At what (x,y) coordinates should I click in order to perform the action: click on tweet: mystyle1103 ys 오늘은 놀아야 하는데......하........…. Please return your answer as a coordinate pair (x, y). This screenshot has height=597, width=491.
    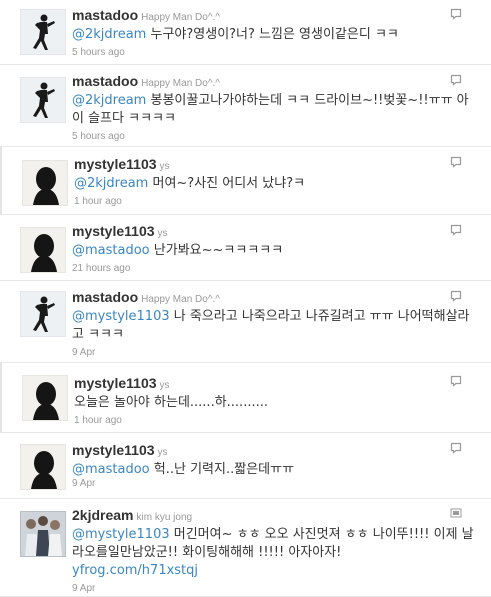
    Looking at the image, I should click on (245, 397).